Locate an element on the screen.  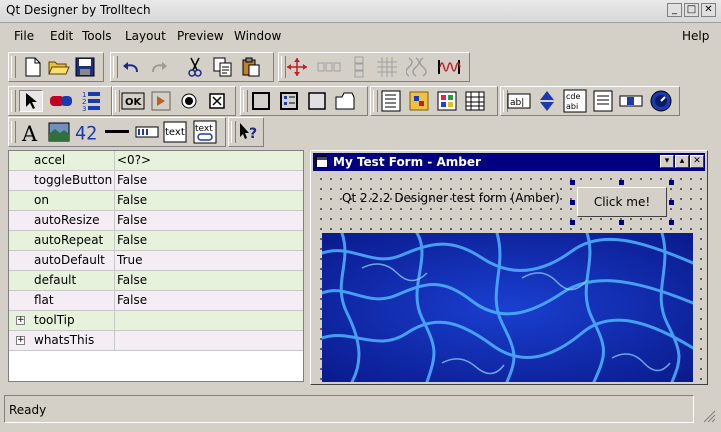
whats-this-icon: ? is located at coordinates (249, 132).